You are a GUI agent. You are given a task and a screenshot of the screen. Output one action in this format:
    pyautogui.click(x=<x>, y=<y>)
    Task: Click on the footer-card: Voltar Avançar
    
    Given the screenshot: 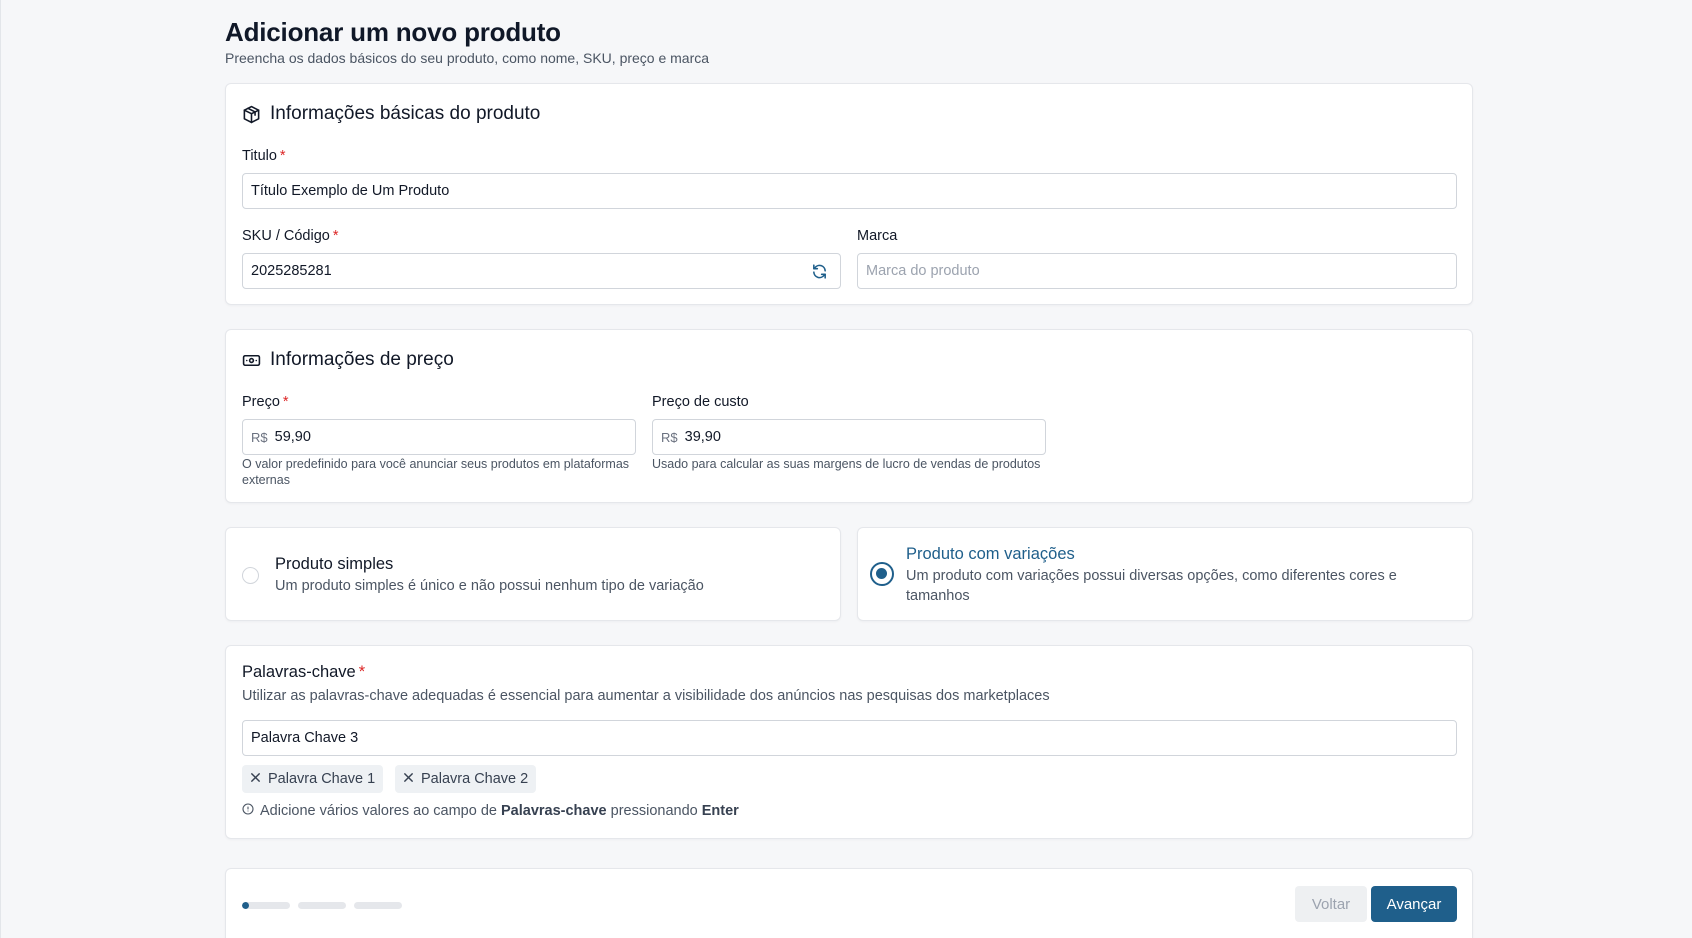 What is the action you would take?
    pyautogui.click(x=849, y=903)
    